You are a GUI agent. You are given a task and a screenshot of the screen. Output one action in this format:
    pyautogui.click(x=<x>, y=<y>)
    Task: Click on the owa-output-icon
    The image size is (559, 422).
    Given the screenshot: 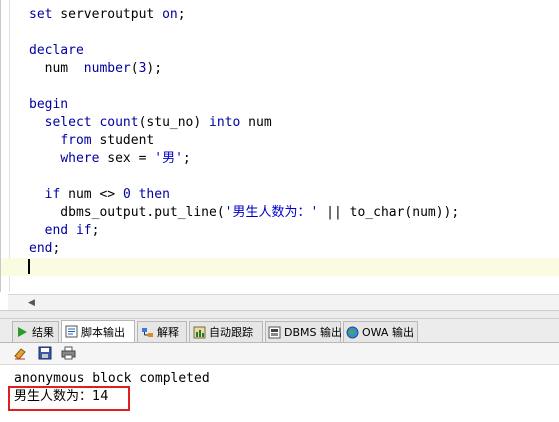 What is the action you would take?
    pyautogui.click(x=352, y=332)
    